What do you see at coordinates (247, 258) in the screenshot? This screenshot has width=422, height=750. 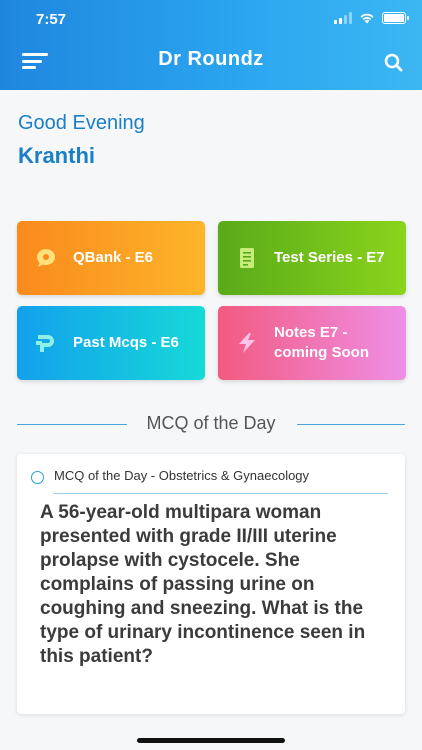 I see `document-icon` at bounding box center [247, 258].